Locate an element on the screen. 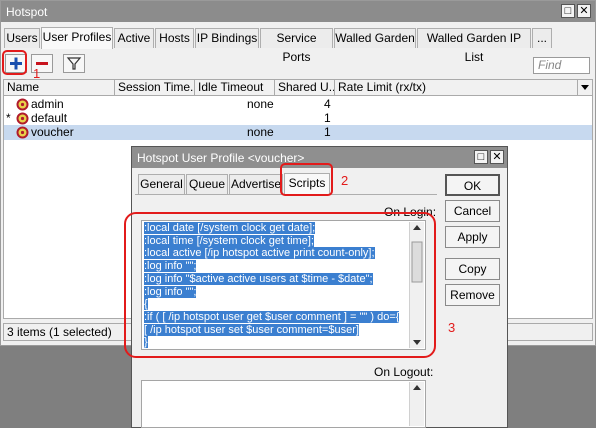  chevron-down-icon is located at coordinates (585, 87).